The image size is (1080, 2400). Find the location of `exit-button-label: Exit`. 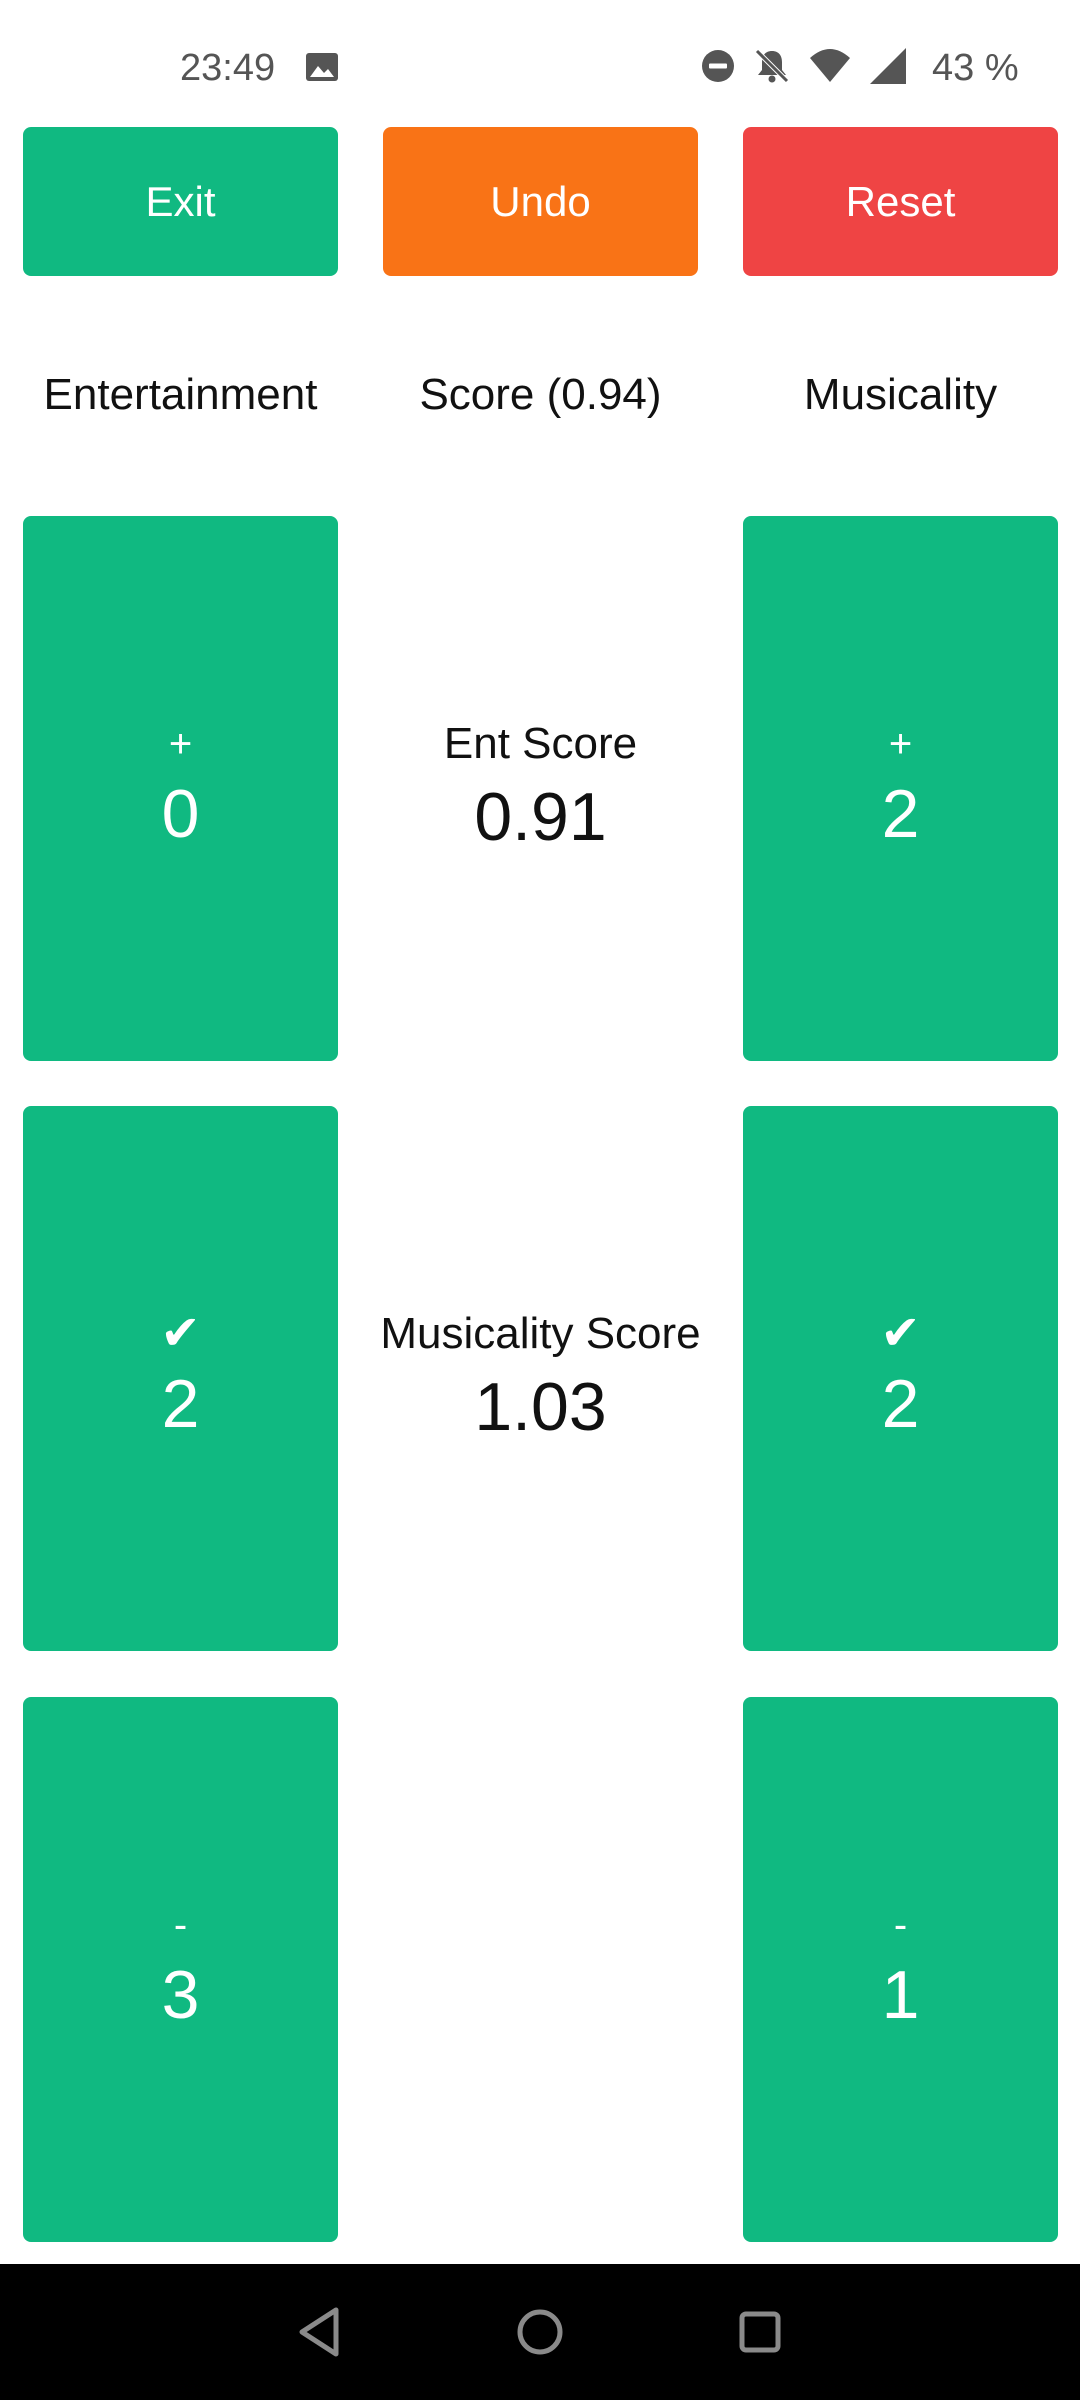

exit-button-label: Exit is located at coordinates (180, 201).